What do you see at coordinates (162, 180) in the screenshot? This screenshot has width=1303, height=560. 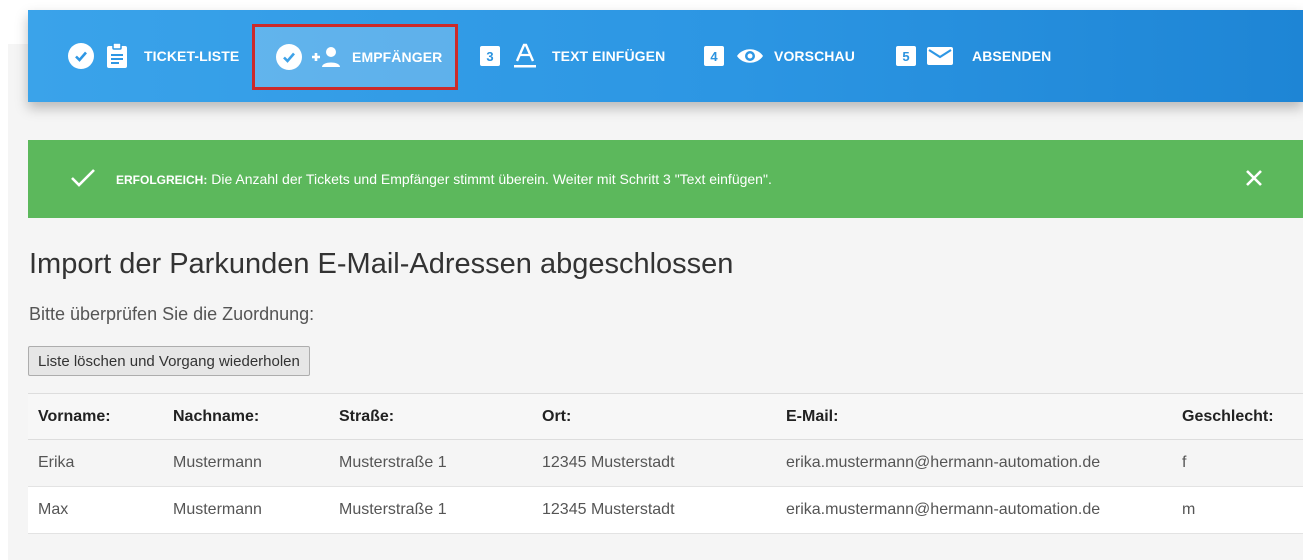 I see `alert-title: ERFOLGREICH:` at bounding box center [162, 180].